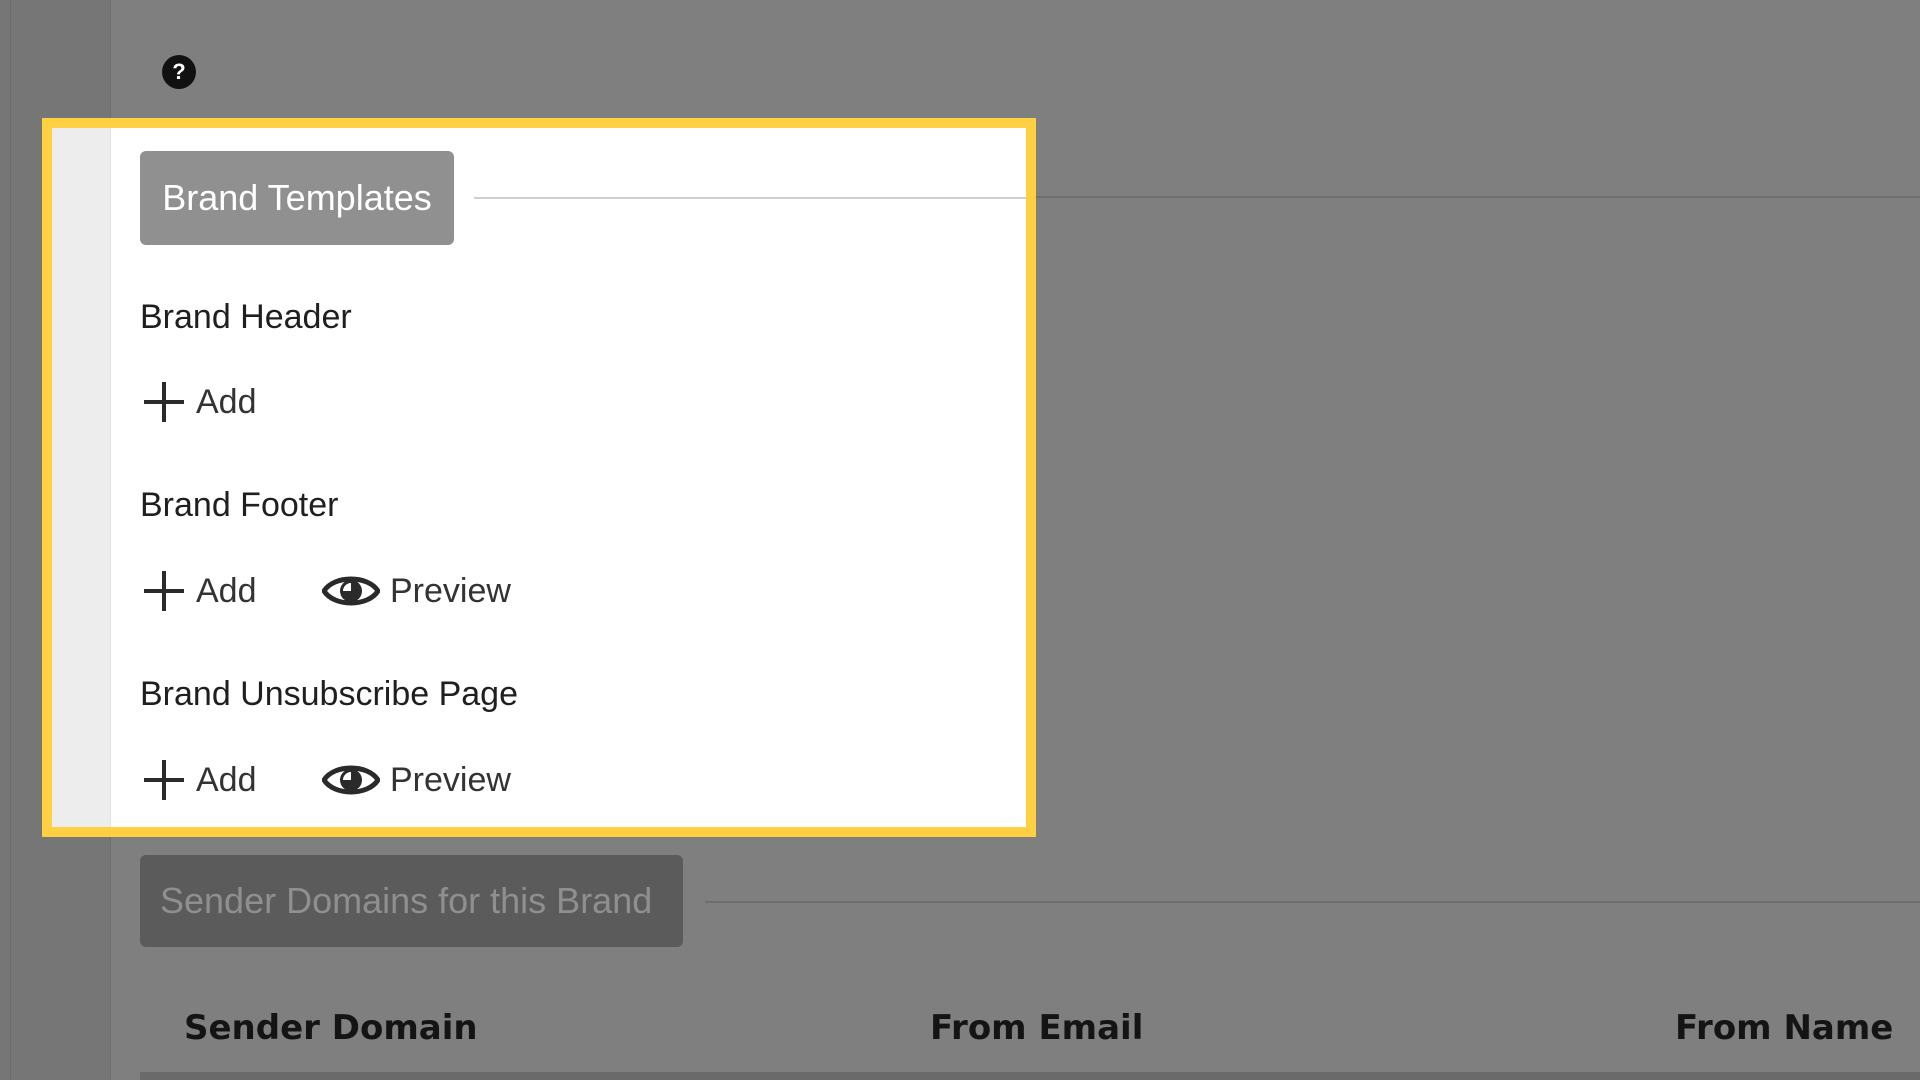  I want to click on brand-unsubscribe-add-button: Add, so click(199, 780).